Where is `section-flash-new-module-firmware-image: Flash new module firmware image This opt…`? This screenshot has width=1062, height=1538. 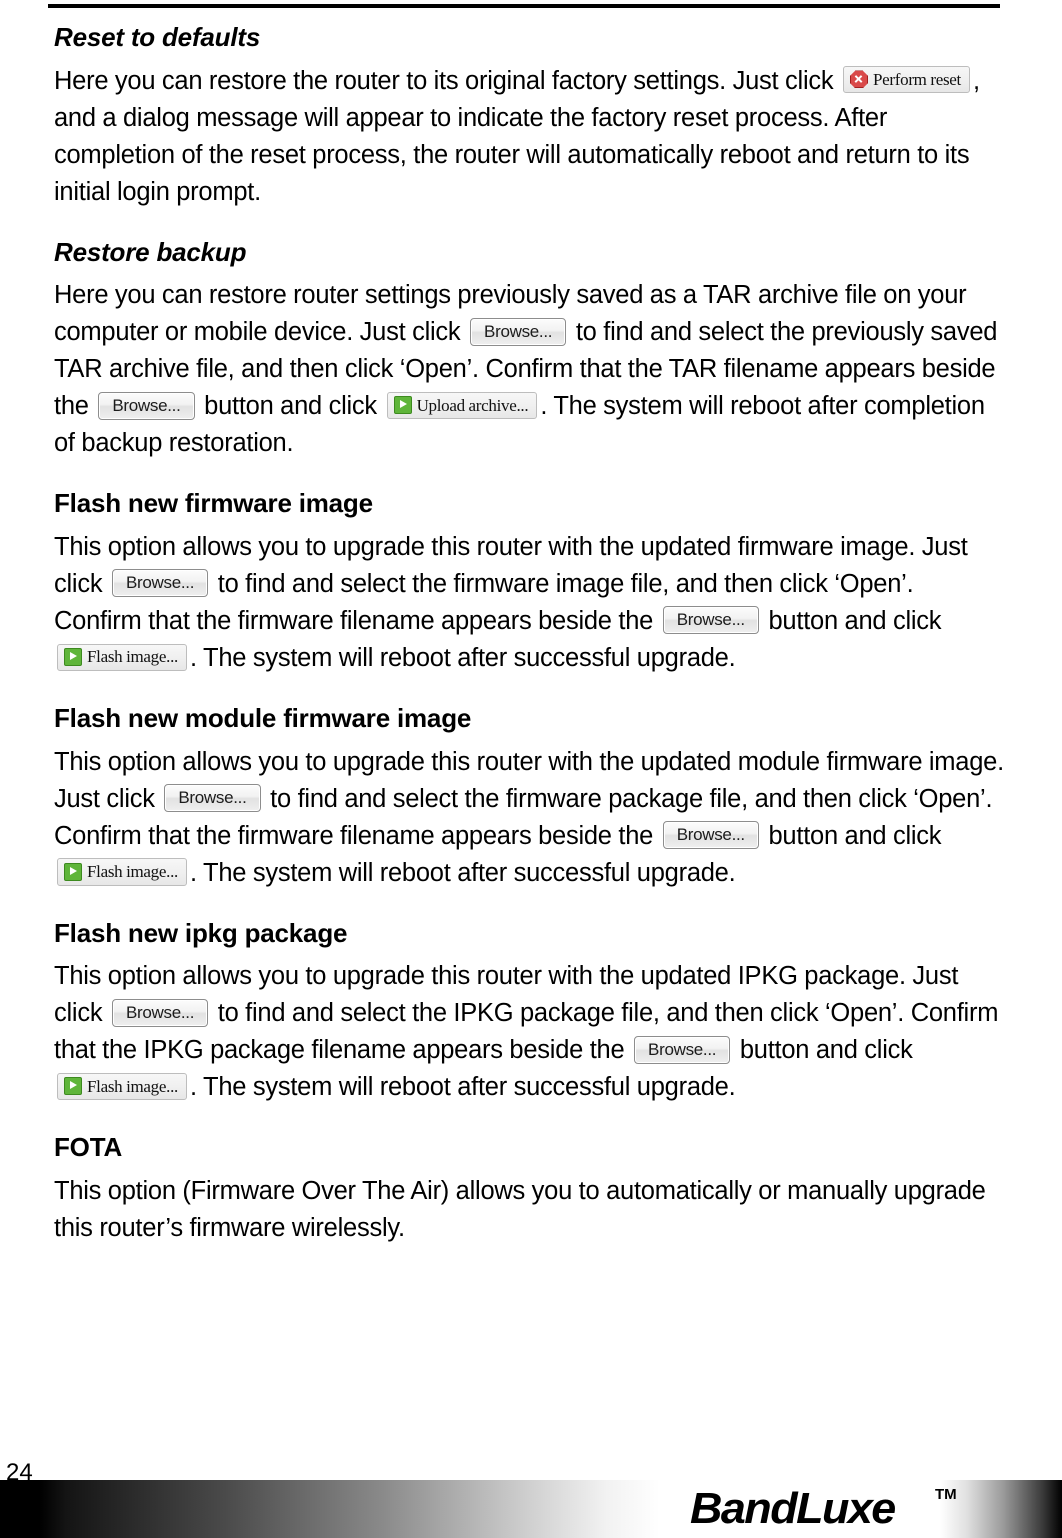 section-flash-new-module-firmware-image: Flash new module firmware image This opt… is located at coordinates (529, 797).